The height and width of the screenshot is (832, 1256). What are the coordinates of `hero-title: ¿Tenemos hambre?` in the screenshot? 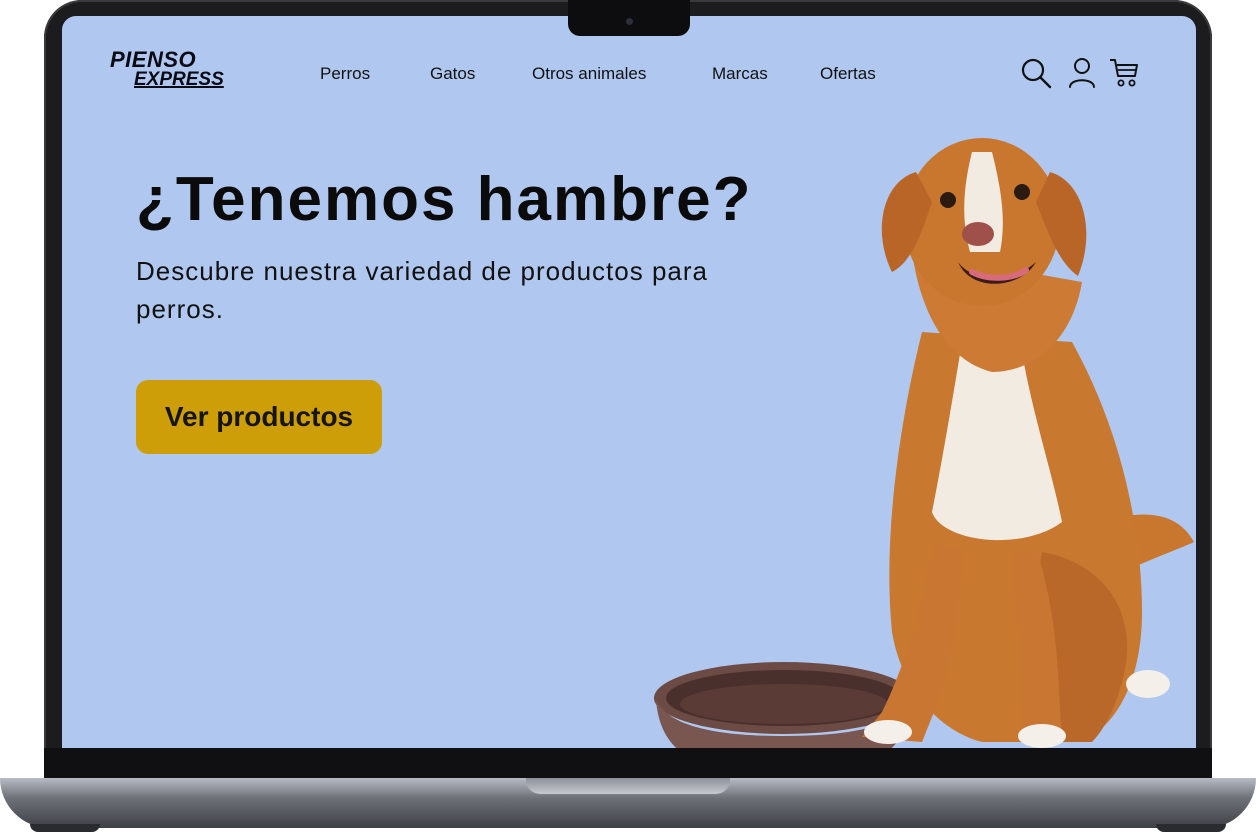 It's located at (444, 199).